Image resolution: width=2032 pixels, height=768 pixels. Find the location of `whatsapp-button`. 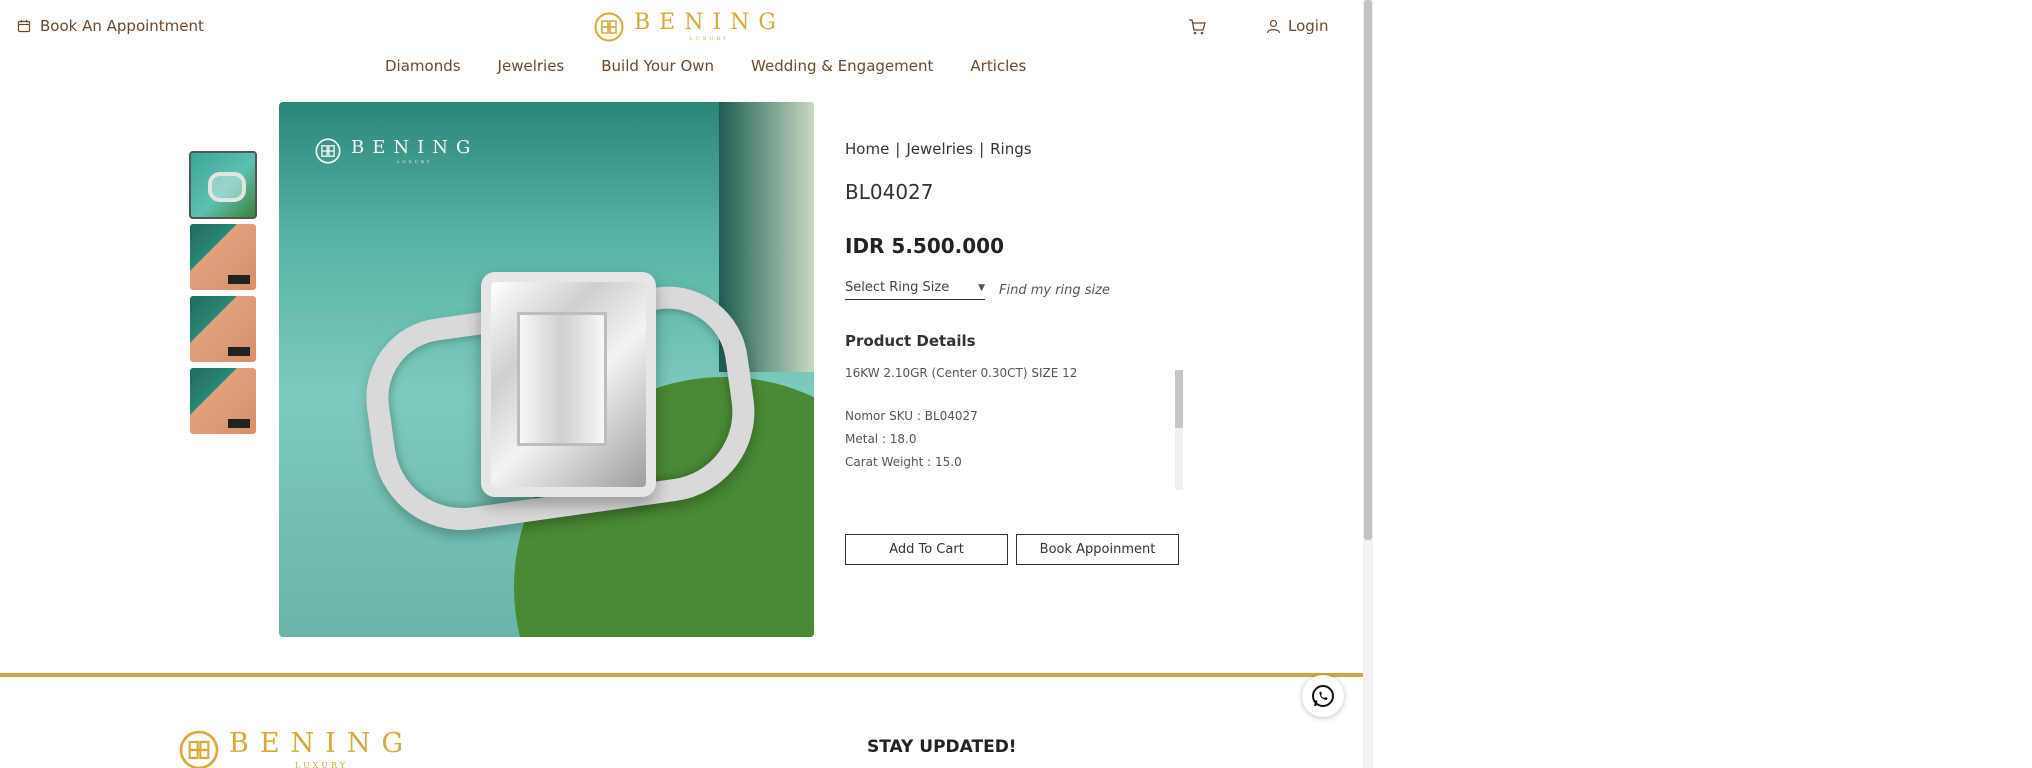

whatsapp-button is located at coordinates (1323, 696).